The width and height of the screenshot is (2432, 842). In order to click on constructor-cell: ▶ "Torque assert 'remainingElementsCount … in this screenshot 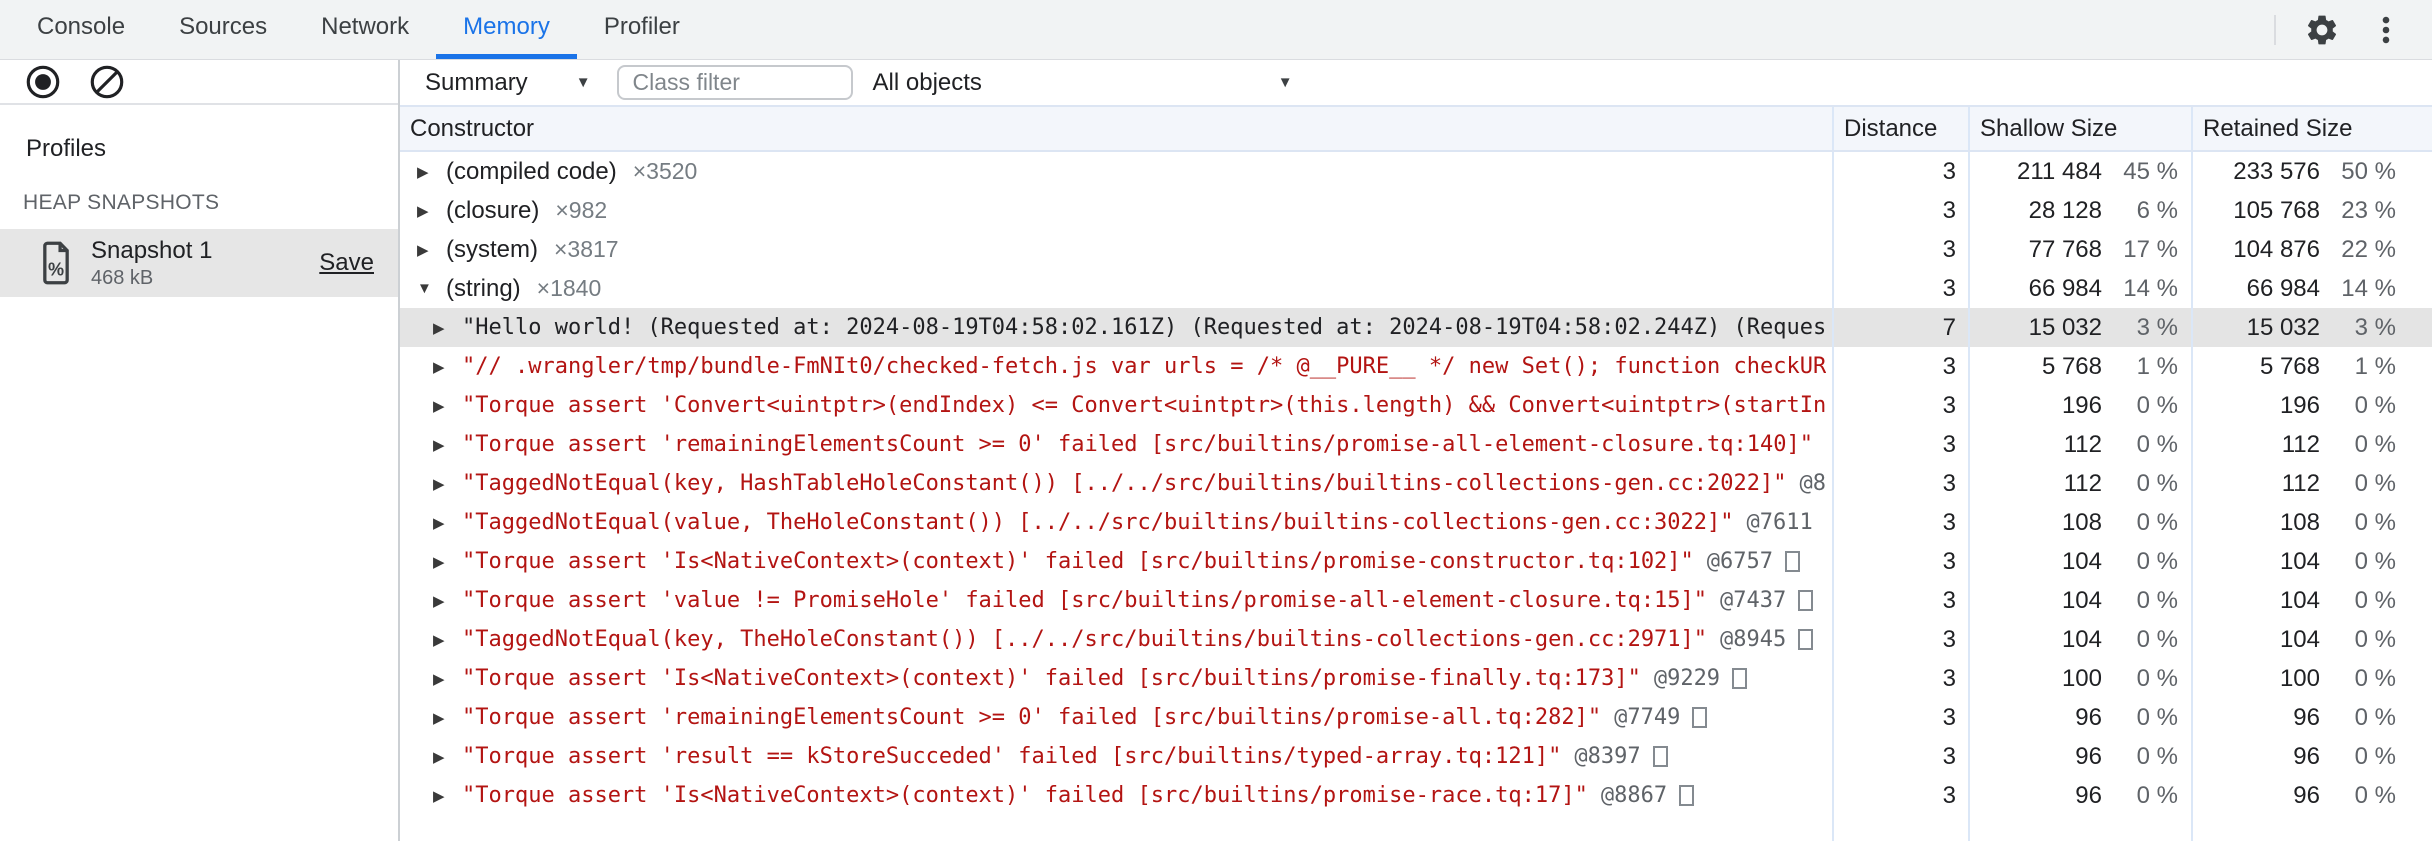, I will do `click(1116, 717)`.